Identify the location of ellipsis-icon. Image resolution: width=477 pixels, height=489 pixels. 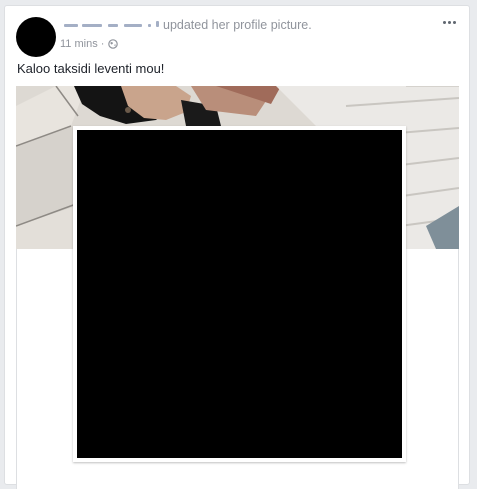
(444, 22).